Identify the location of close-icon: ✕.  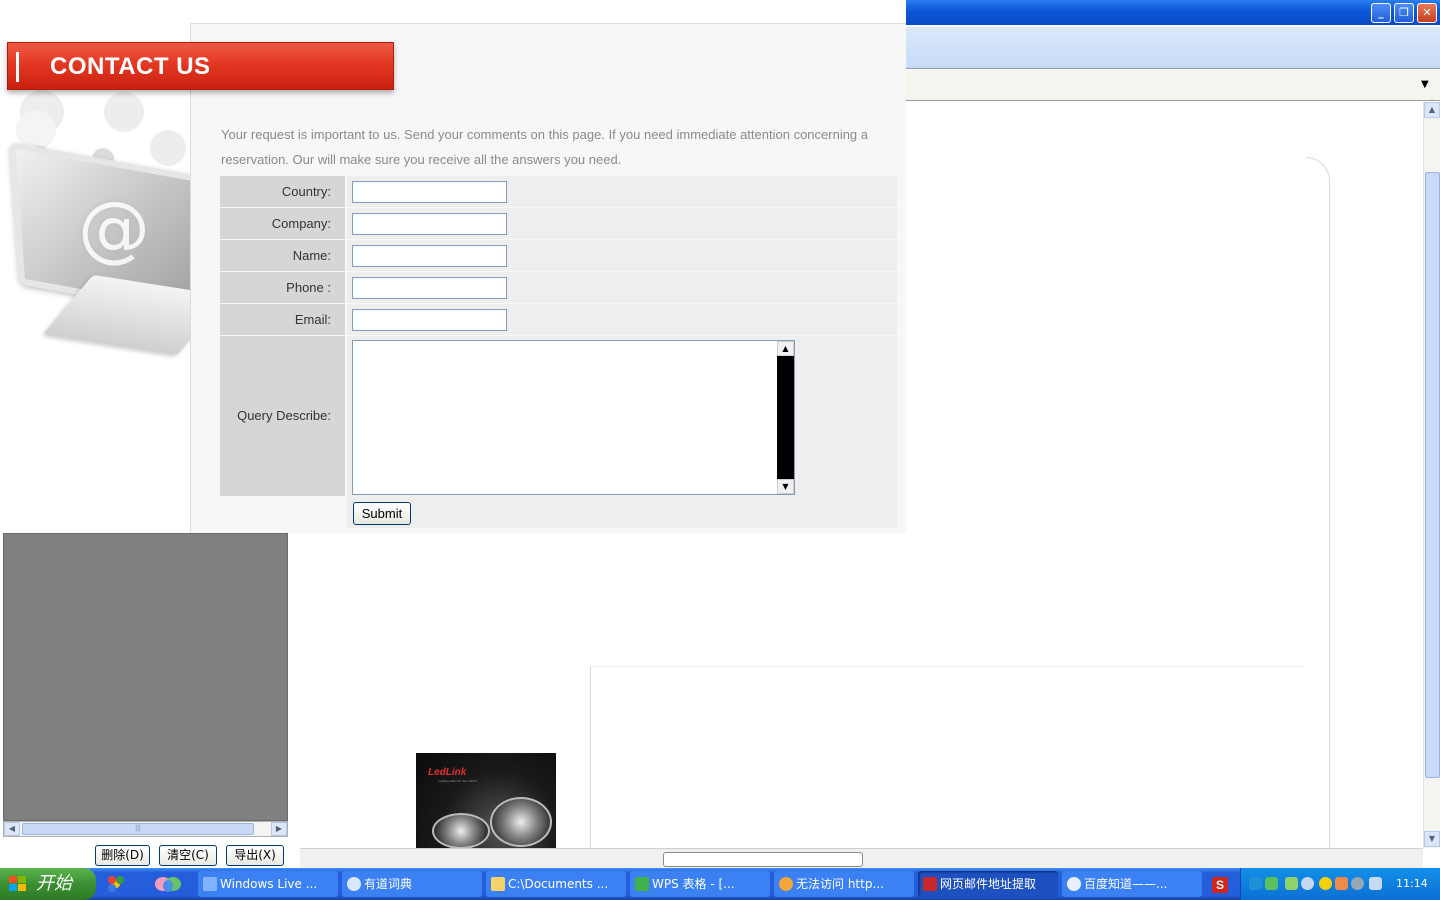
(1427, 13).